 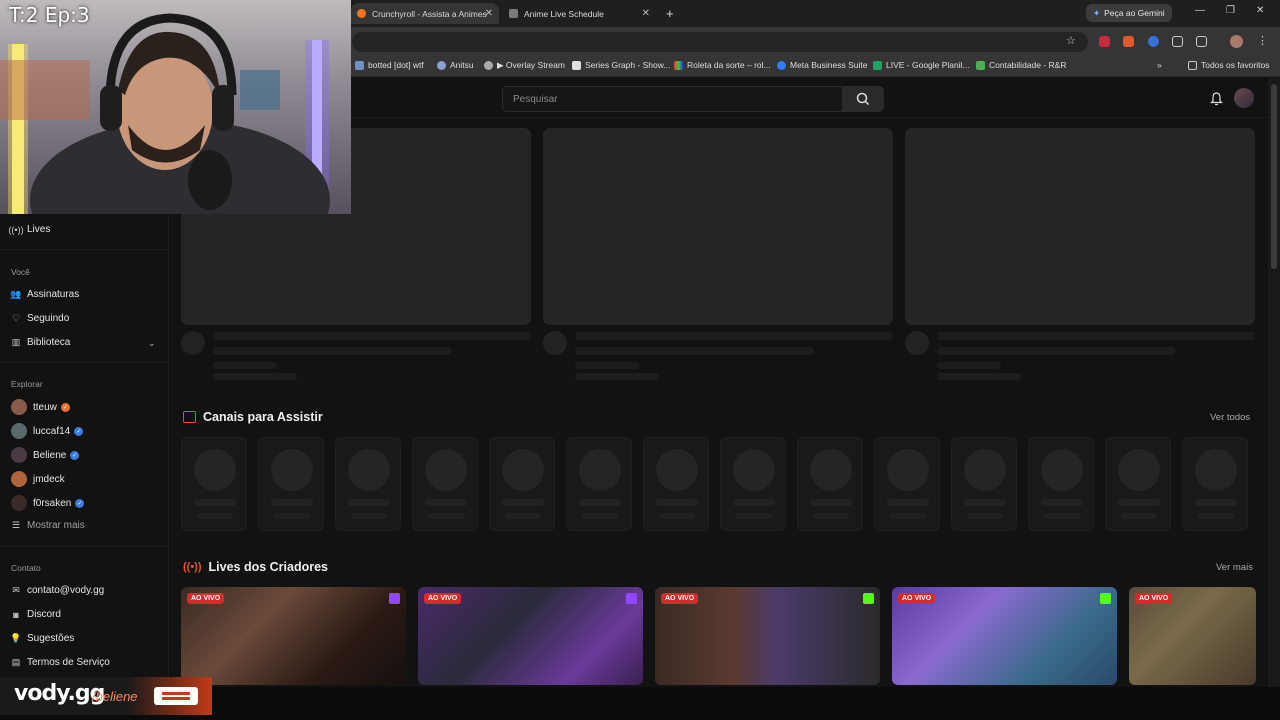 I want to click on extensions-puzzle-icon, so click(x=1201, y=41).